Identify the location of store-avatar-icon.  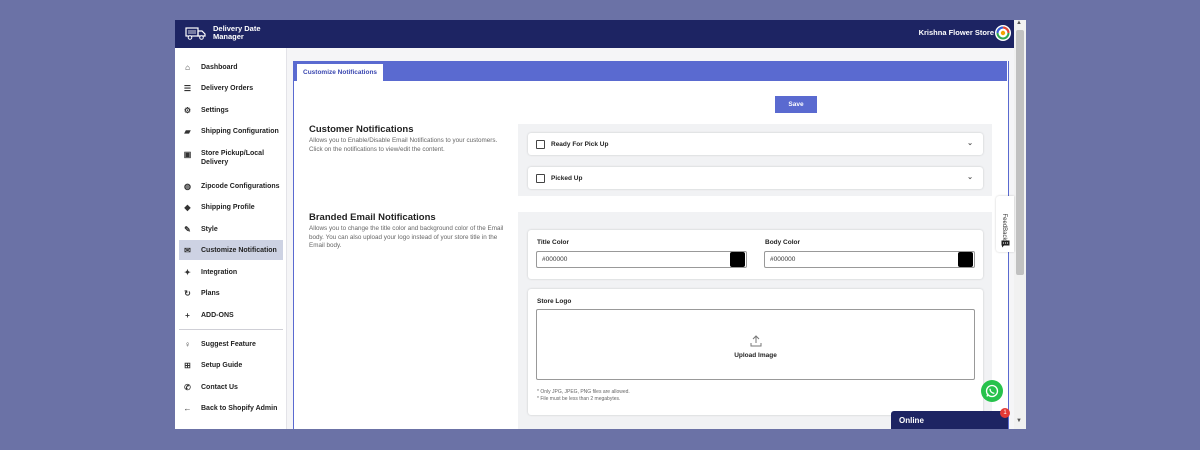
(1003, 33).